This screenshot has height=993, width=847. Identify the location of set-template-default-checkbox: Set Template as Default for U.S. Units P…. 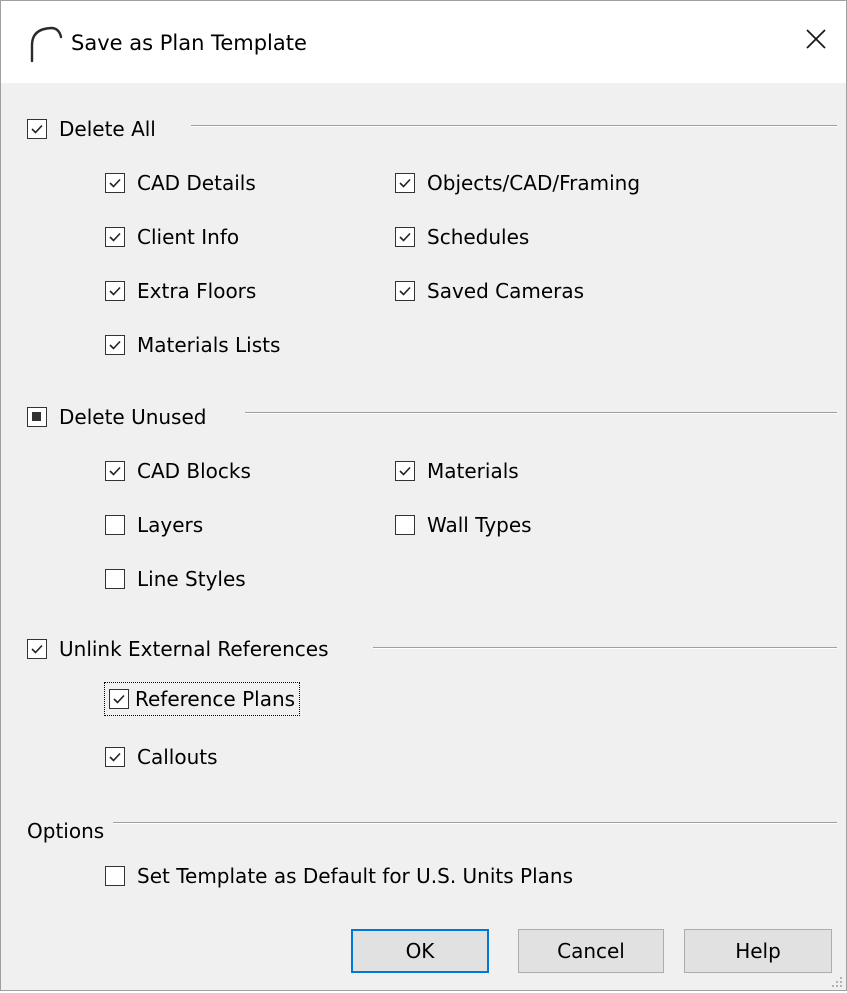
(339, 876).